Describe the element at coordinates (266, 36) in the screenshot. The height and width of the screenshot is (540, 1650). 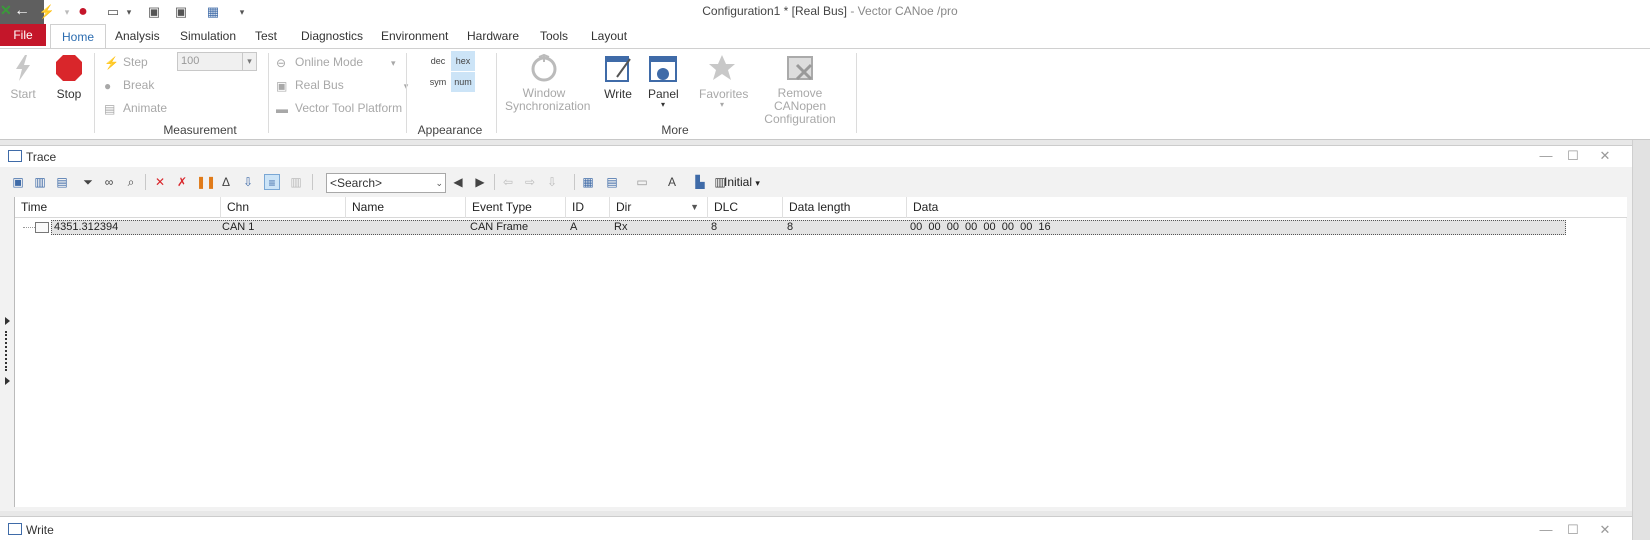
I see `tab-test: Test` at that location.